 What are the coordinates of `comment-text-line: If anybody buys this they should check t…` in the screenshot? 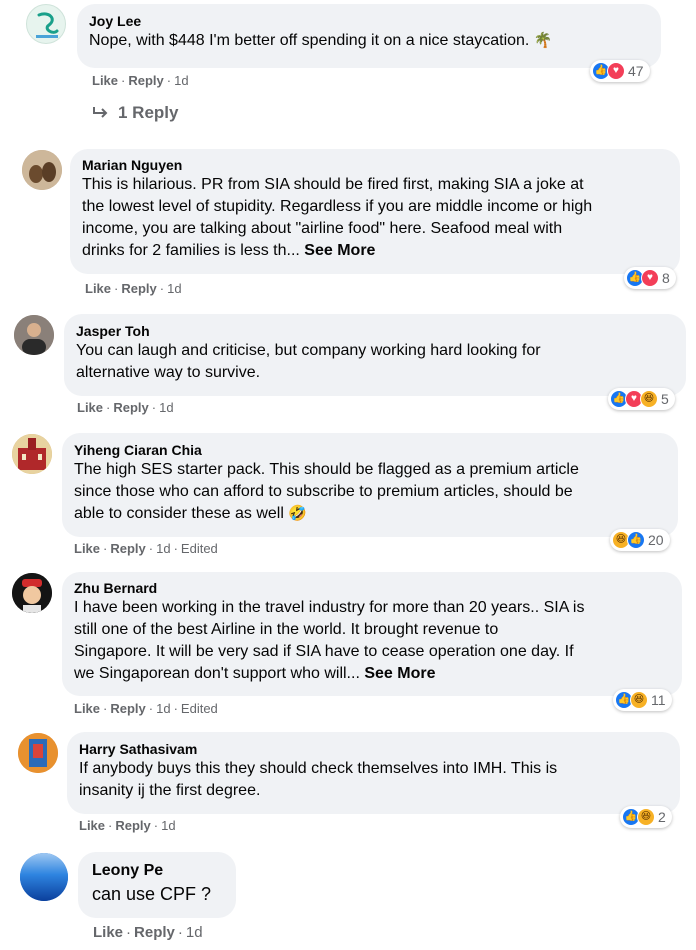 It's located at (318, 768).